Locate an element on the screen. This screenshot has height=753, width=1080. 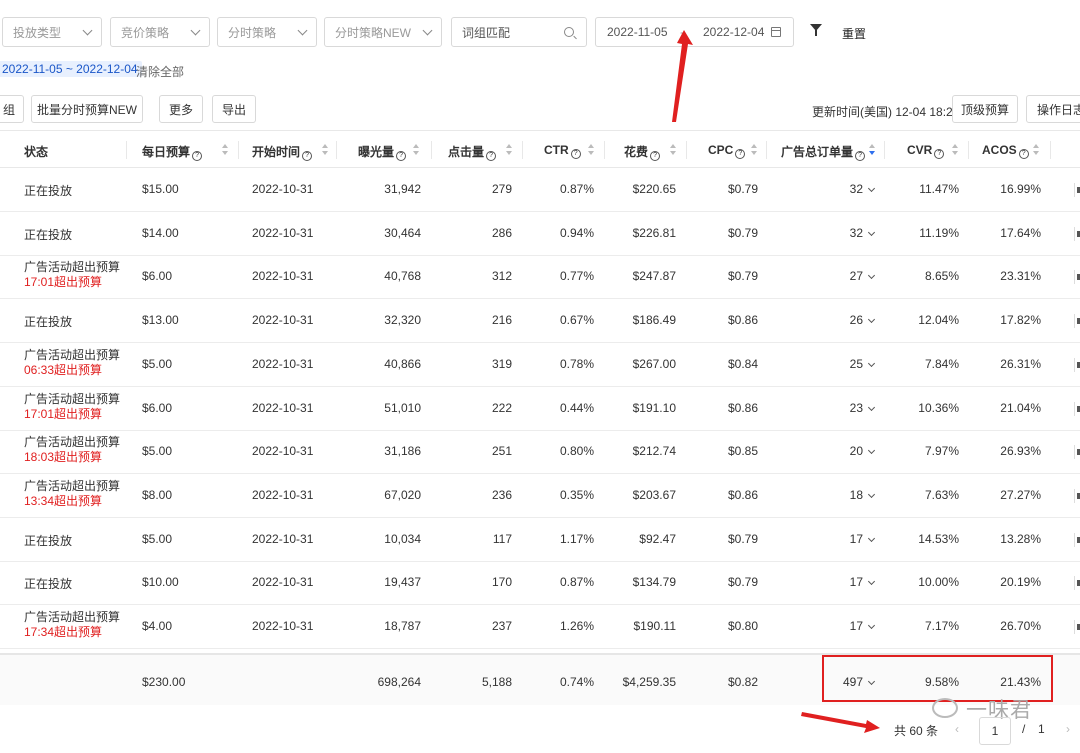
search-icon is located at coordinates (569, 32).